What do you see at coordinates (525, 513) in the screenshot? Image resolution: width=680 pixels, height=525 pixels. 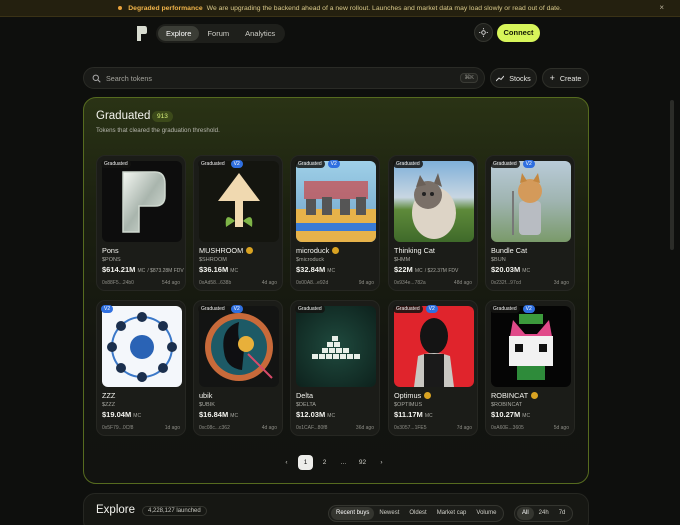 I see `range-all: All` at bounding box center [525, 513].